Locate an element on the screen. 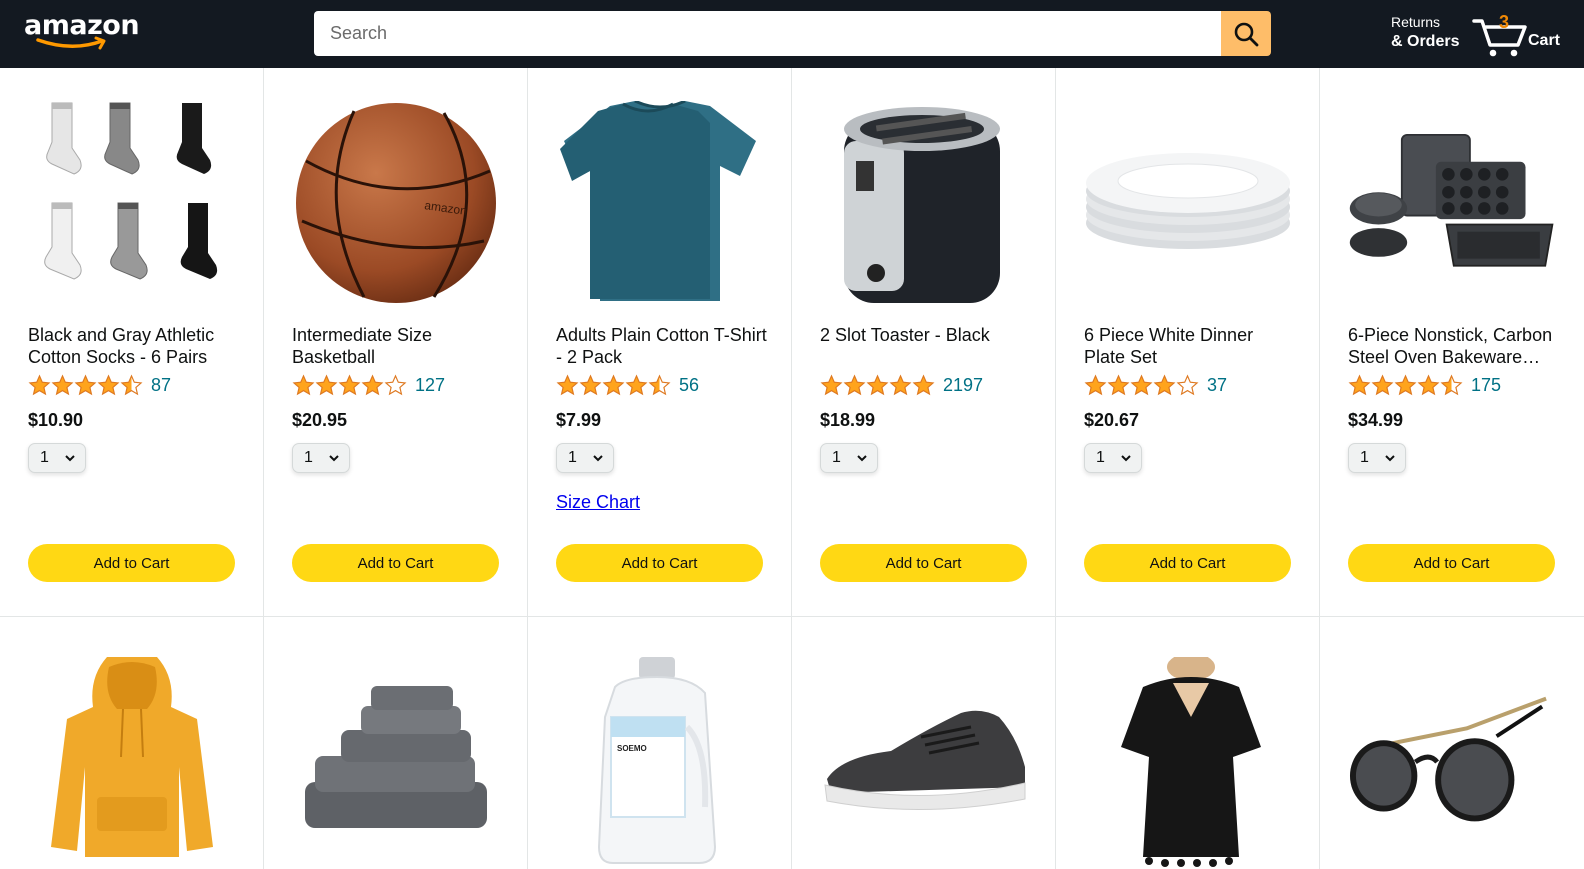  review-count-link: 175 is located at coordinates (1486, 385).